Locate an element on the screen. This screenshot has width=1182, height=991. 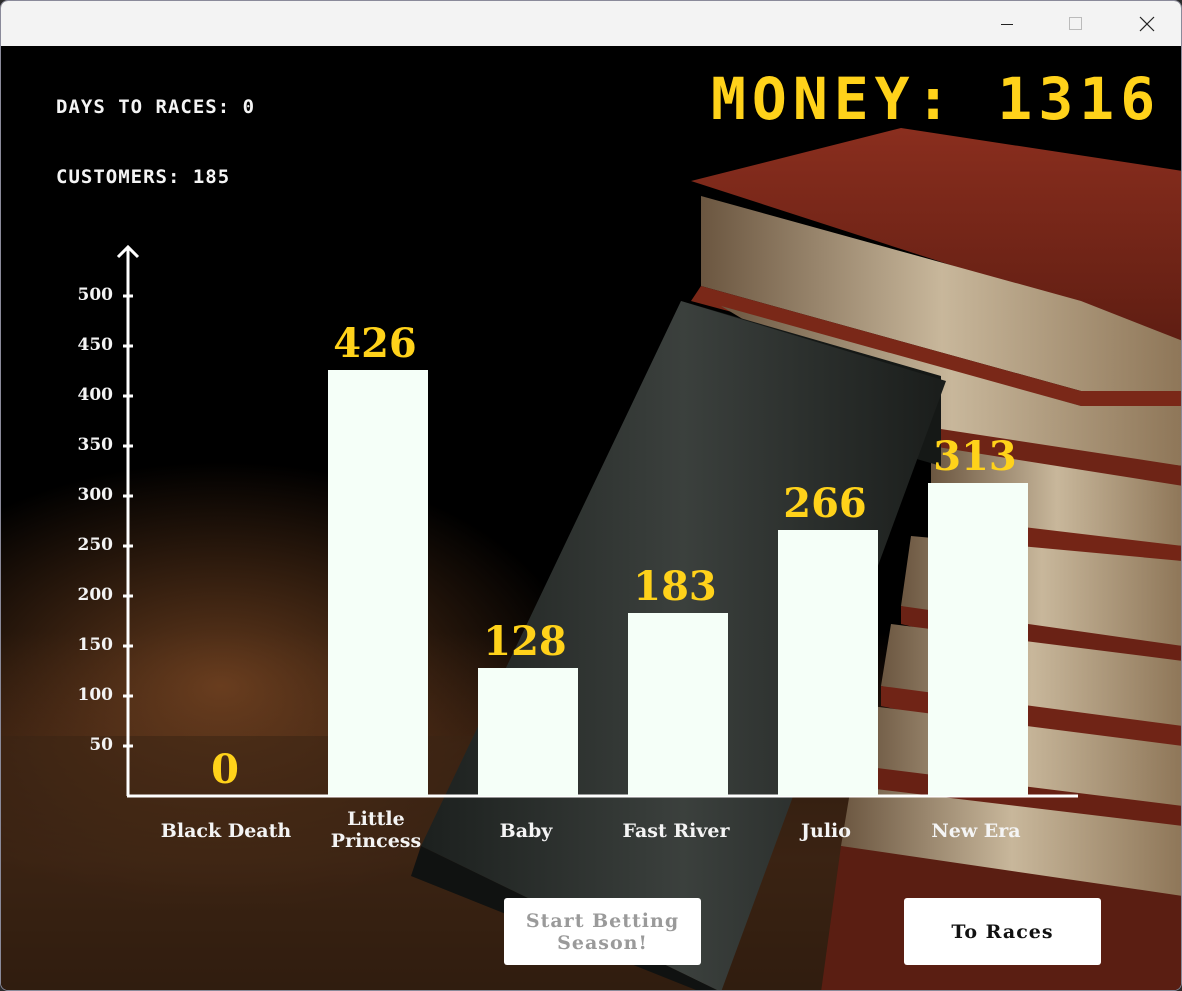
bar-value-label: 313 is located at coordinates (975, 456).